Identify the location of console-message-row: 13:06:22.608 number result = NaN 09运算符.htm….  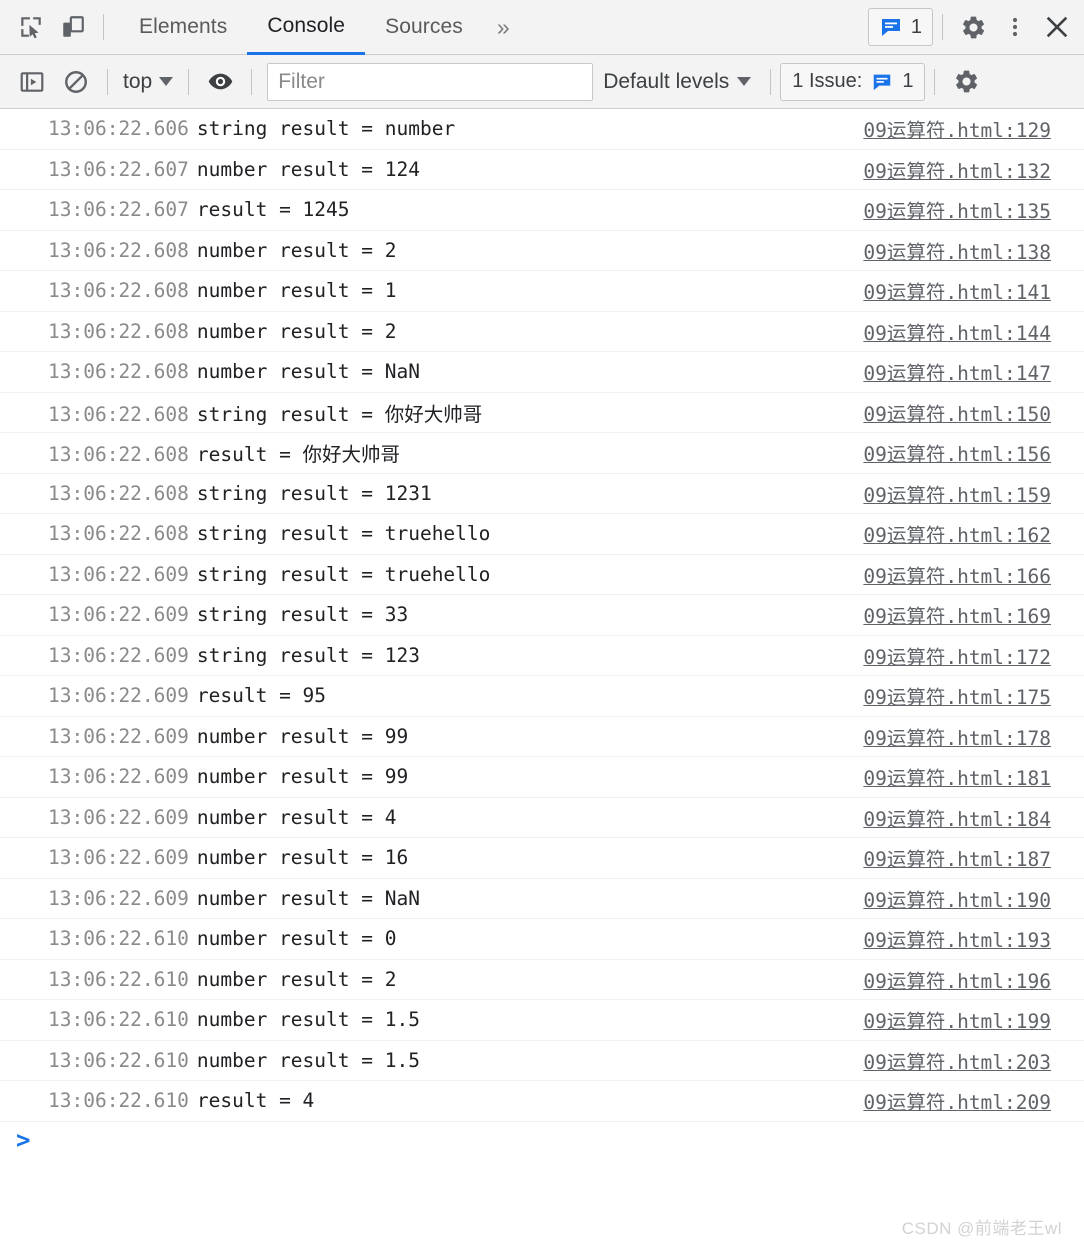
(542, 372).